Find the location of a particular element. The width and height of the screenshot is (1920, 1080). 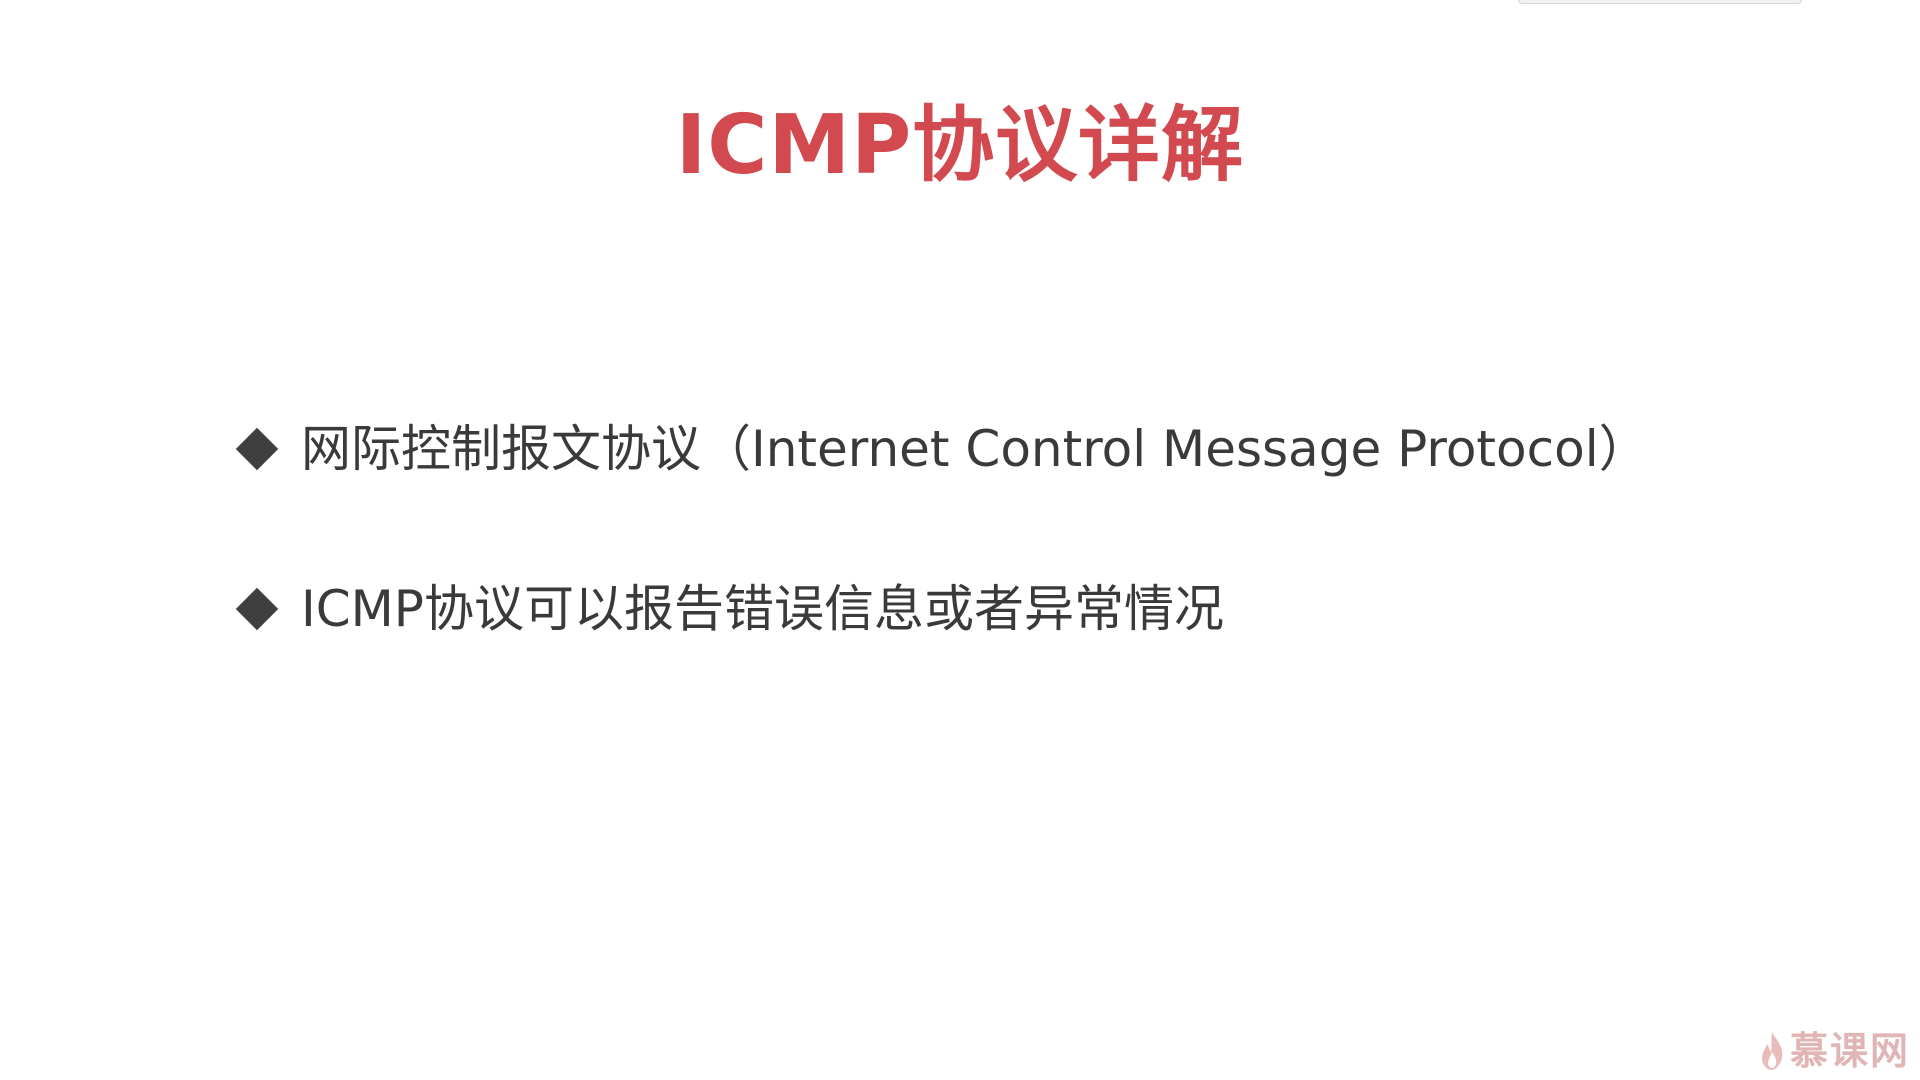

bullet-item: ICMP协议可以报告错误信息或者异常情况 is located at coordinates (729, 609).